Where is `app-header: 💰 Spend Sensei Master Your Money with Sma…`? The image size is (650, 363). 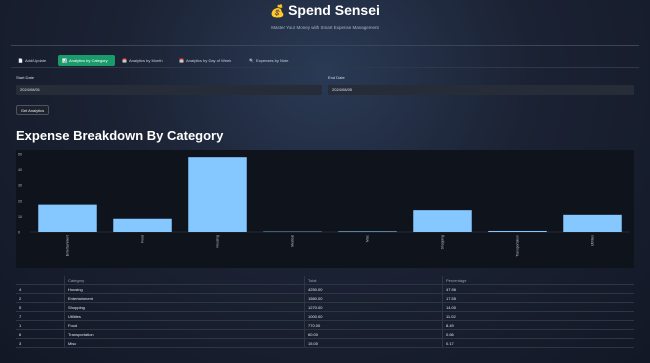 app-header: 💰 Spend Sensei Master Your Money with Sma… is located at coordinates (325, 20).